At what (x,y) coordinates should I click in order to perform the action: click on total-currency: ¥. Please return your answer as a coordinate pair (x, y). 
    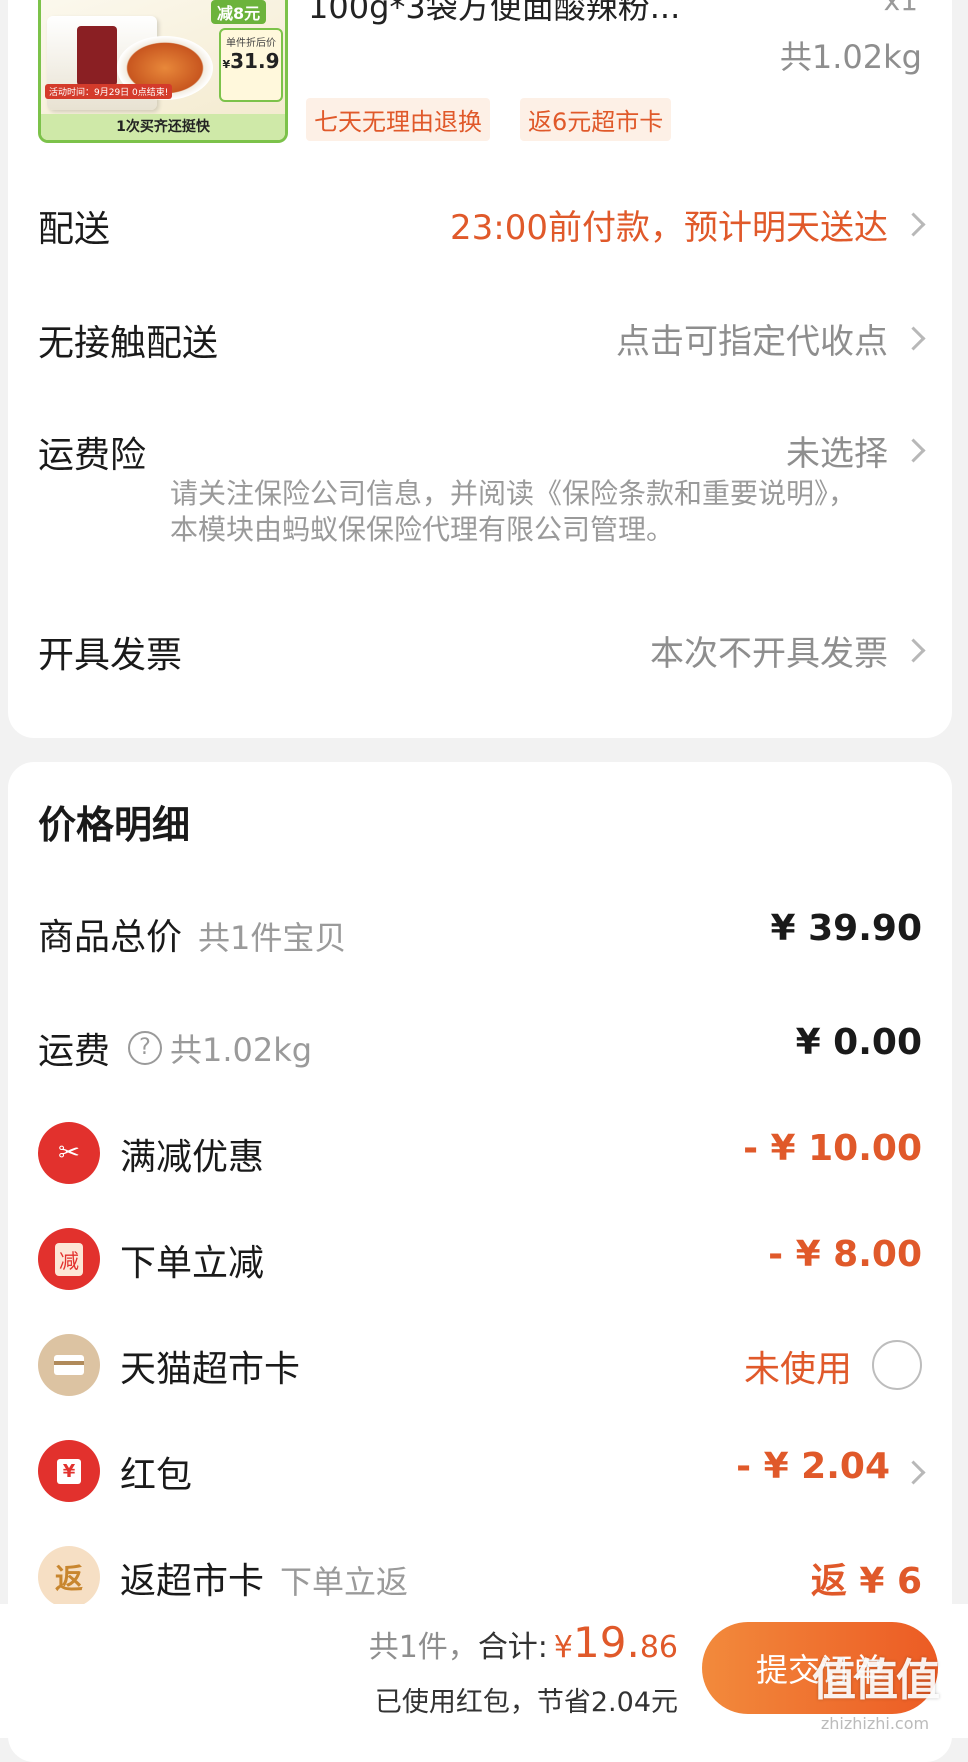
    Looking at the image, I should click on (563, 1647).